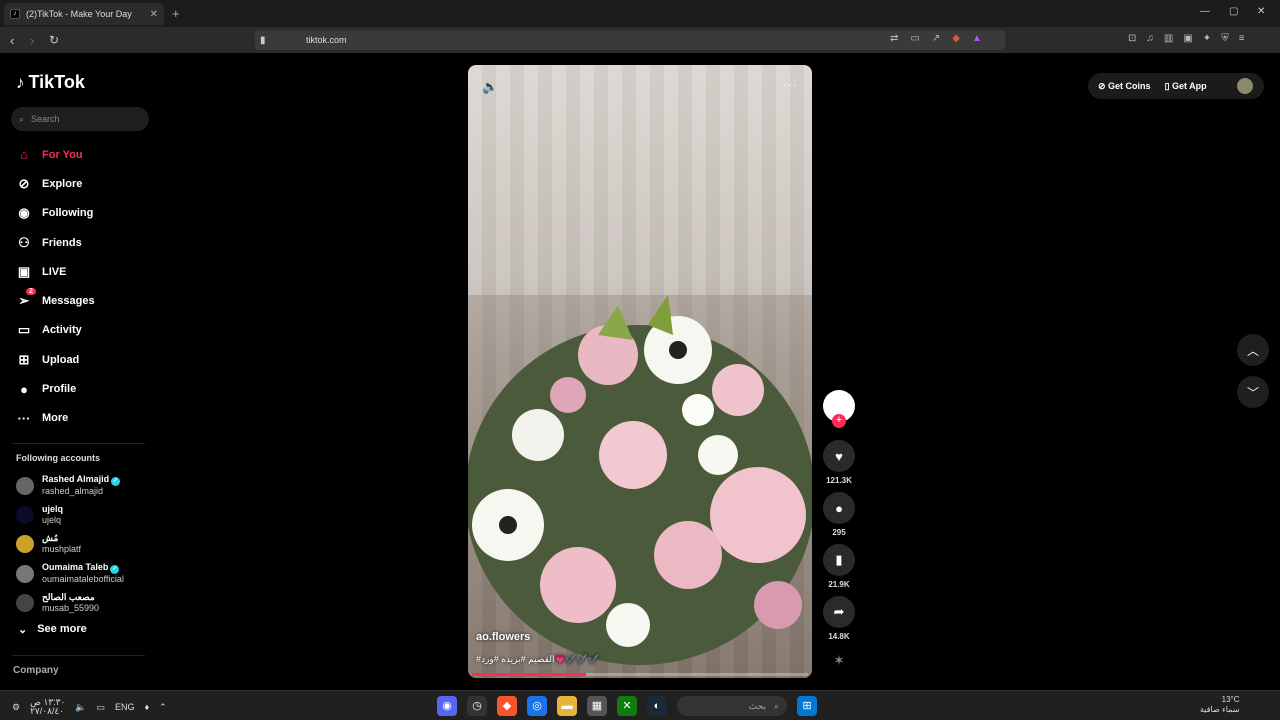 This screenshot has height=720, width=1280. I want to click on share-button: ➦ 14.8K, so click(839, 618).